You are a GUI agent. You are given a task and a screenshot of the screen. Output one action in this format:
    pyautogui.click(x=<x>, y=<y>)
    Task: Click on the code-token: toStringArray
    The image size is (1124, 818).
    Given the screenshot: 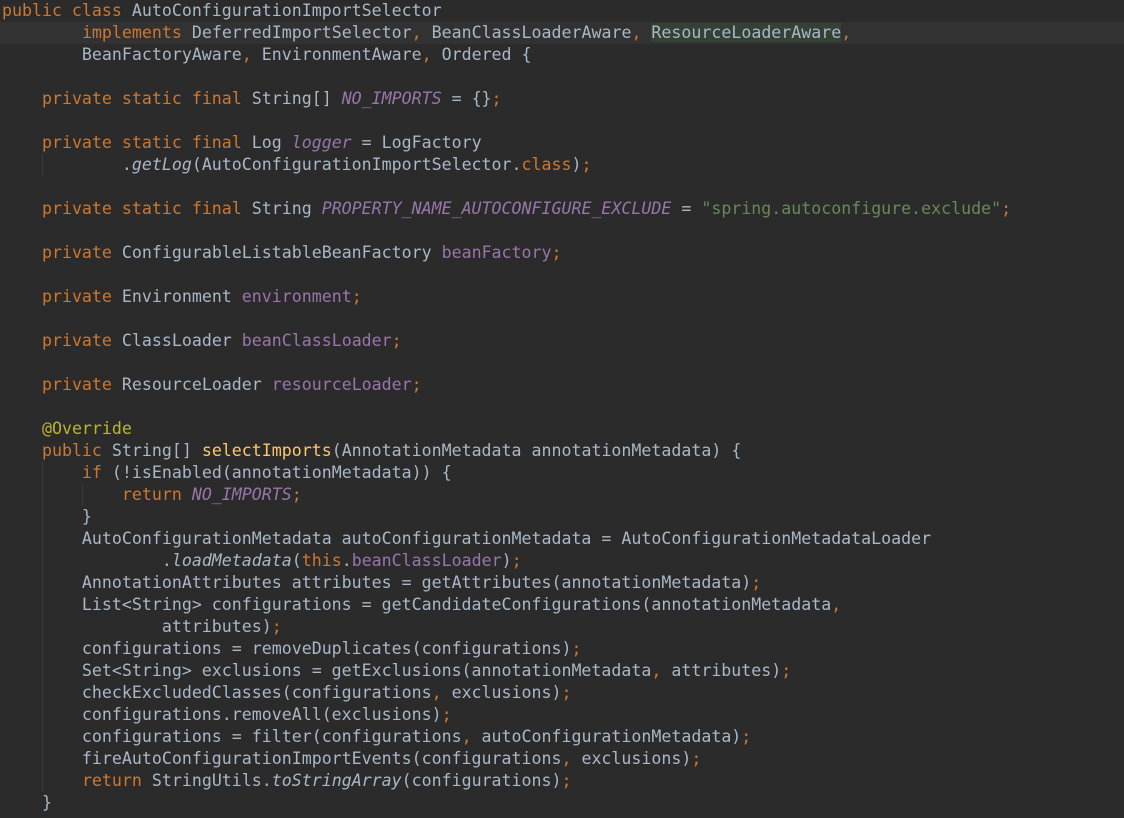 What is the action you would take?
    pyautogui.click(x=336, y=780)
    